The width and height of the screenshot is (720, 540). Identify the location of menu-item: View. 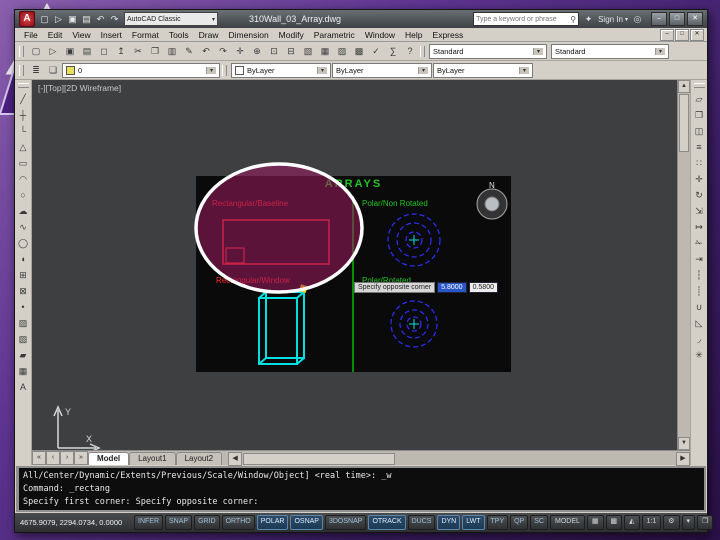
(81, 35).